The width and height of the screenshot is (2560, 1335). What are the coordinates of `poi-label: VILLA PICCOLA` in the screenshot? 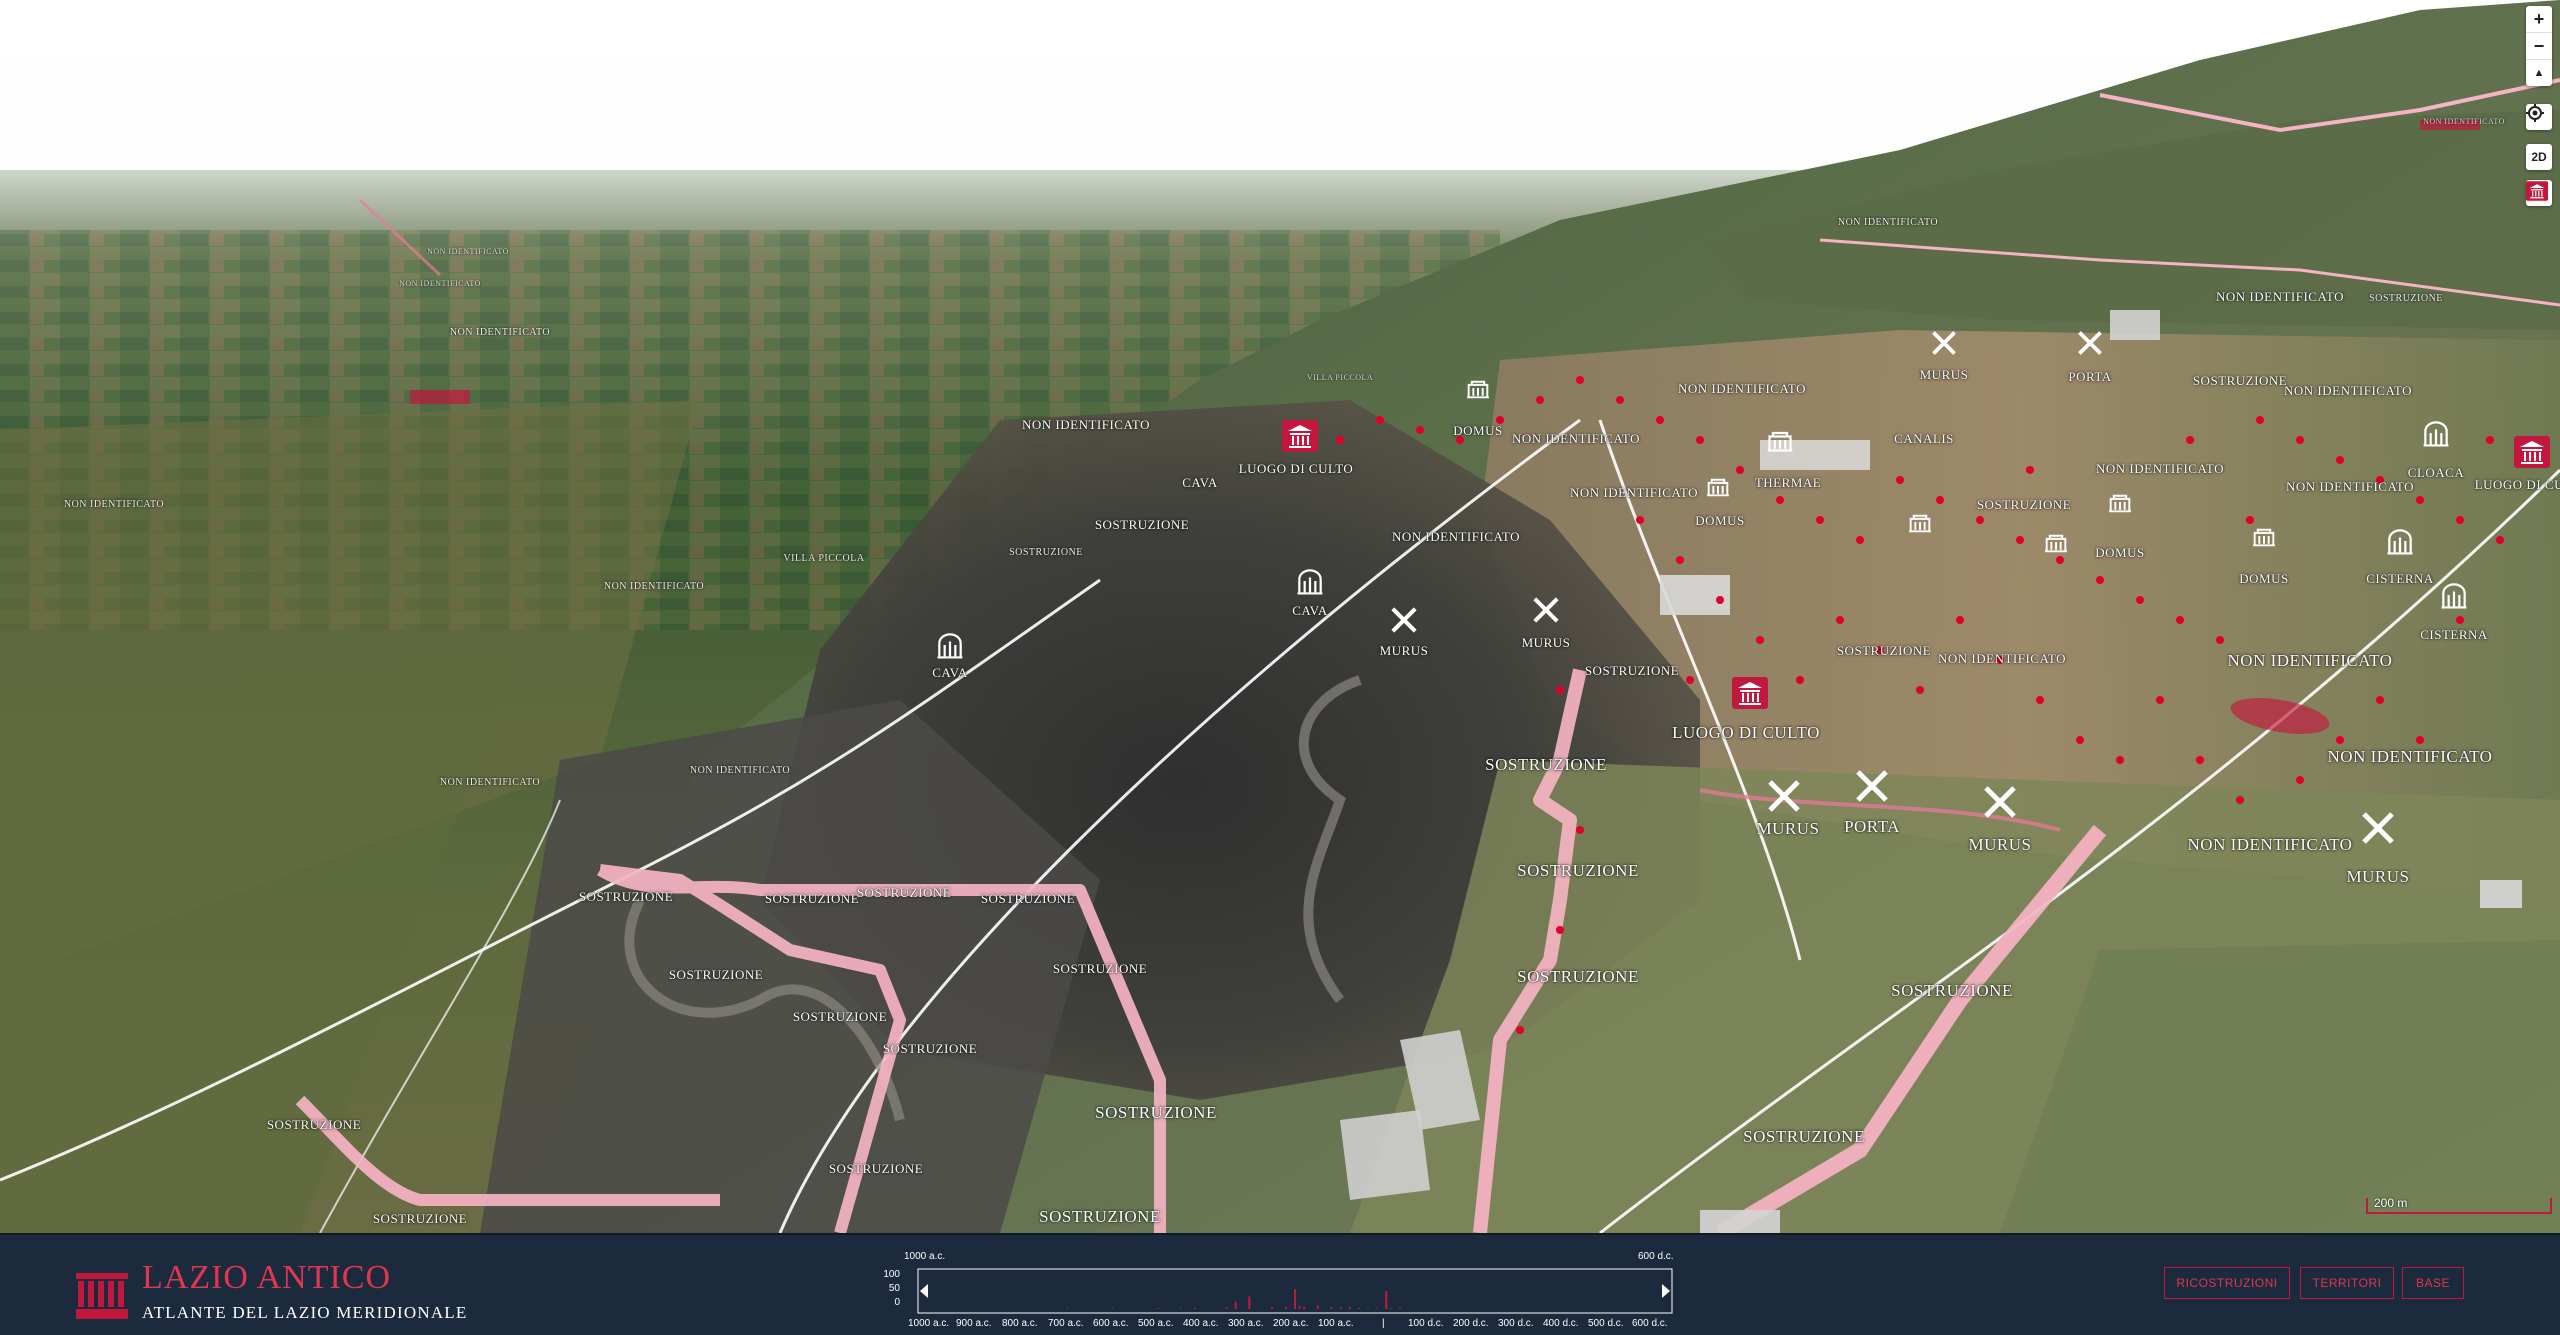 It's located at (823, 559).